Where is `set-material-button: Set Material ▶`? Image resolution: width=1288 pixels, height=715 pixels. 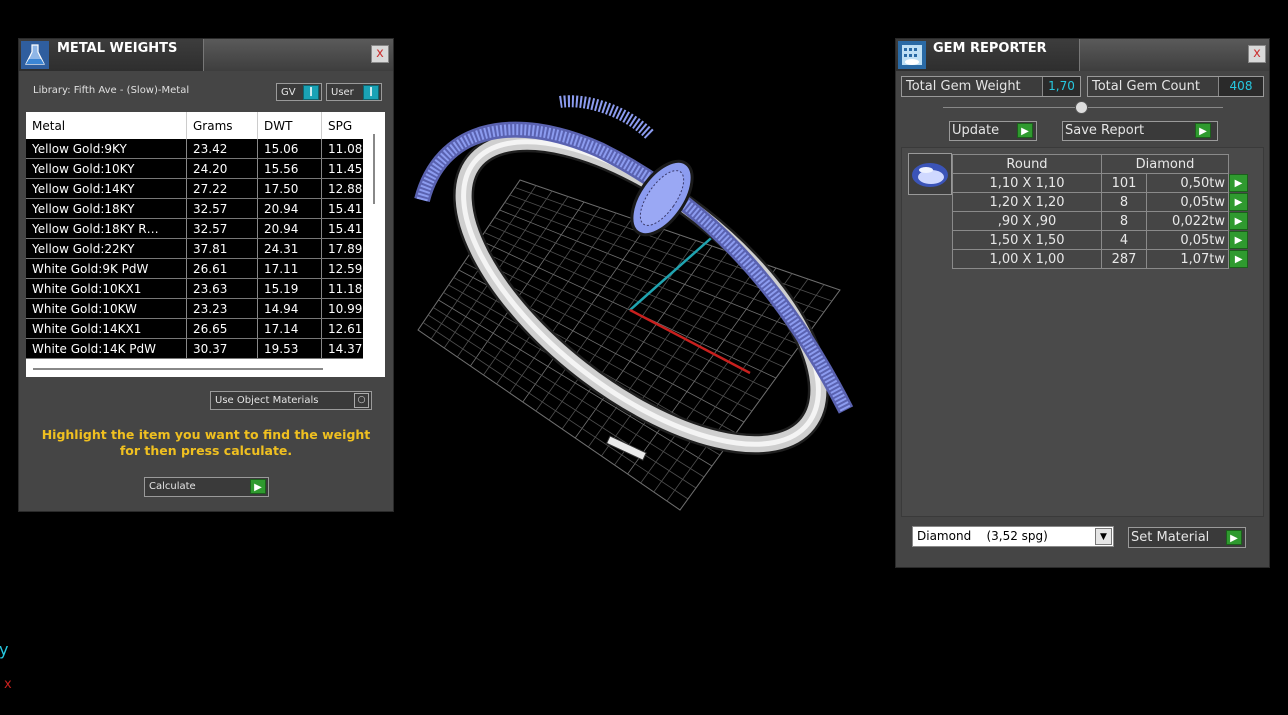
set-material-button: Set Material ▶ is located at coordinates (1187, 537).